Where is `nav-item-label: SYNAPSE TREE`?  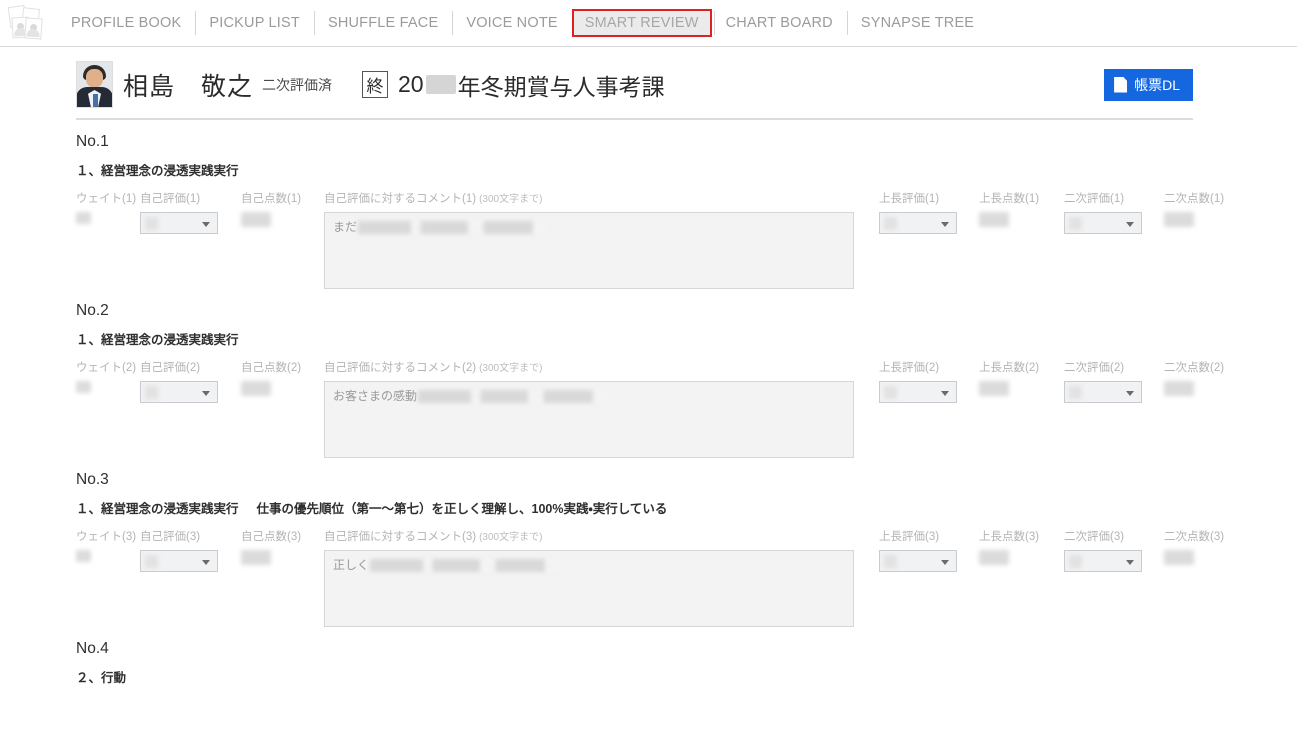 nav-item-label: SYNAPSE TREE is located at coordinates (917, 23).